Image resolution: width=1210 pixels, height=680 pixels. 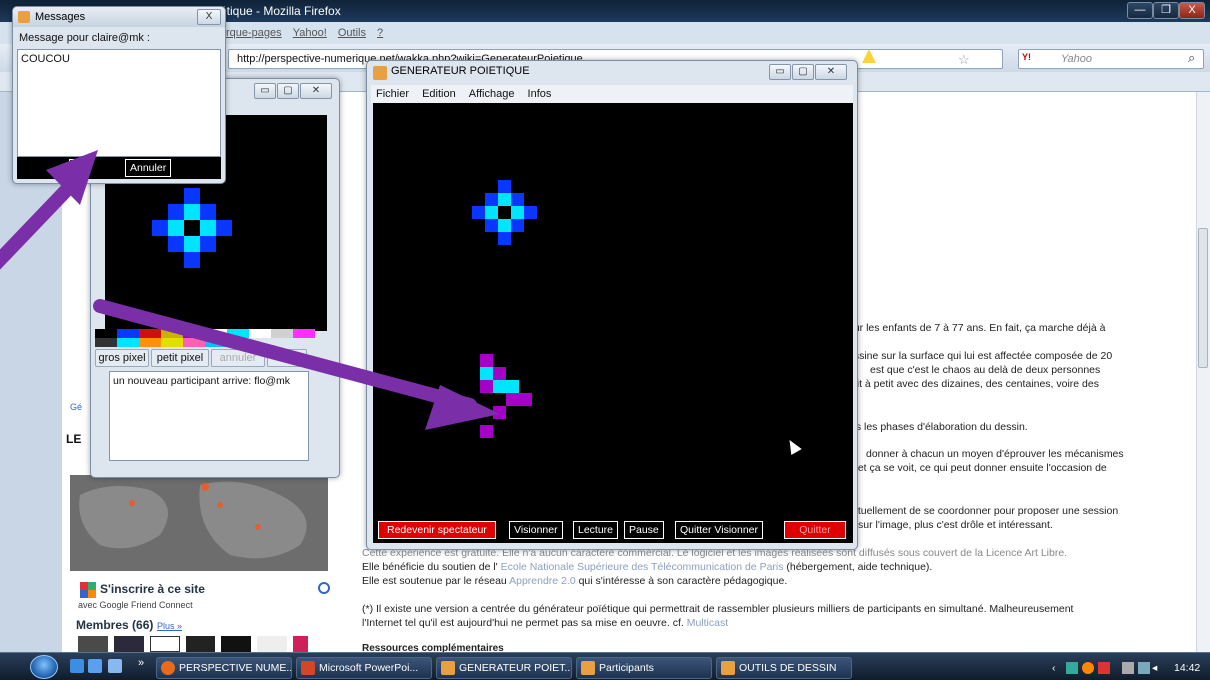 I want to click on taskbar-label: Participants, so click(x=626, y=668).